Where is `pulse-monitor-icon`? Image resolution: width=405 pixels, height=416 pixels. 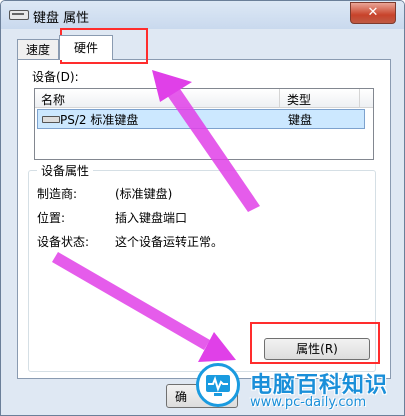
pulse-monitor-icon is located at coordinates (218, 385).